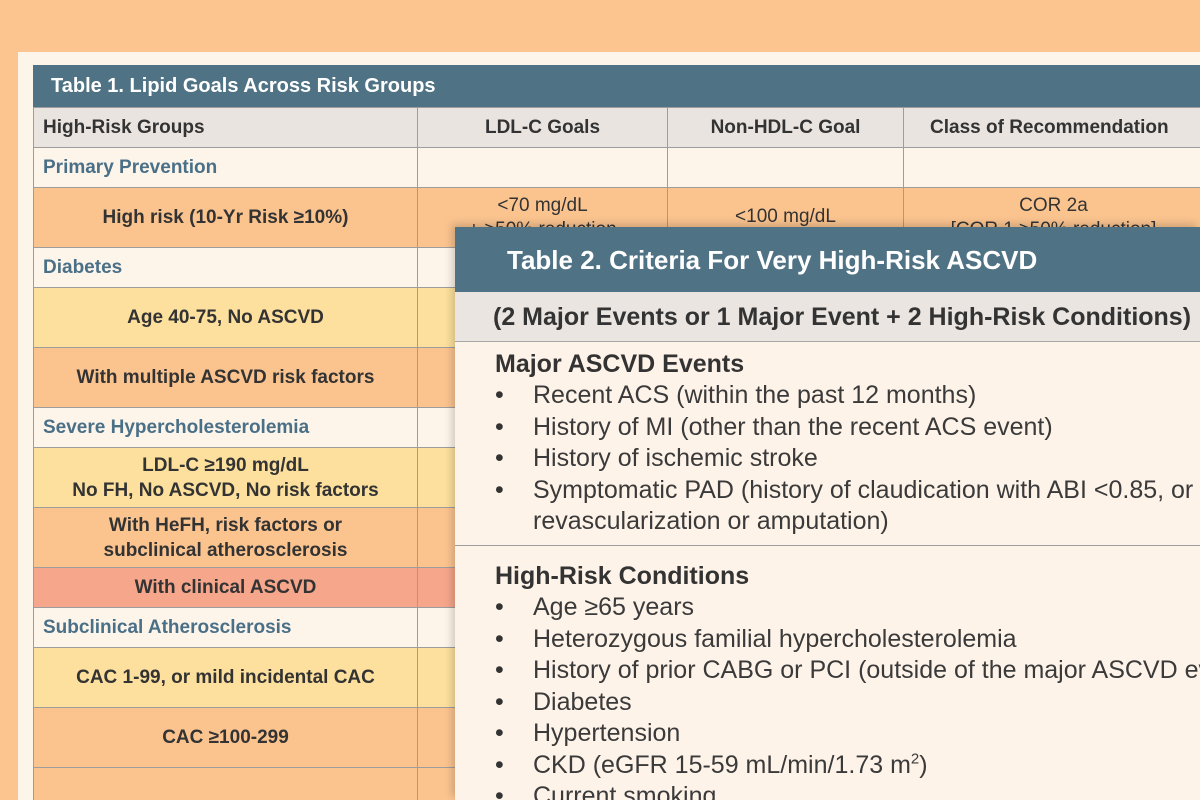 This screenshot has width=1200, height=800. I want to click on list-item: Recent ACS (within the past 12 months), so click(847, 396).